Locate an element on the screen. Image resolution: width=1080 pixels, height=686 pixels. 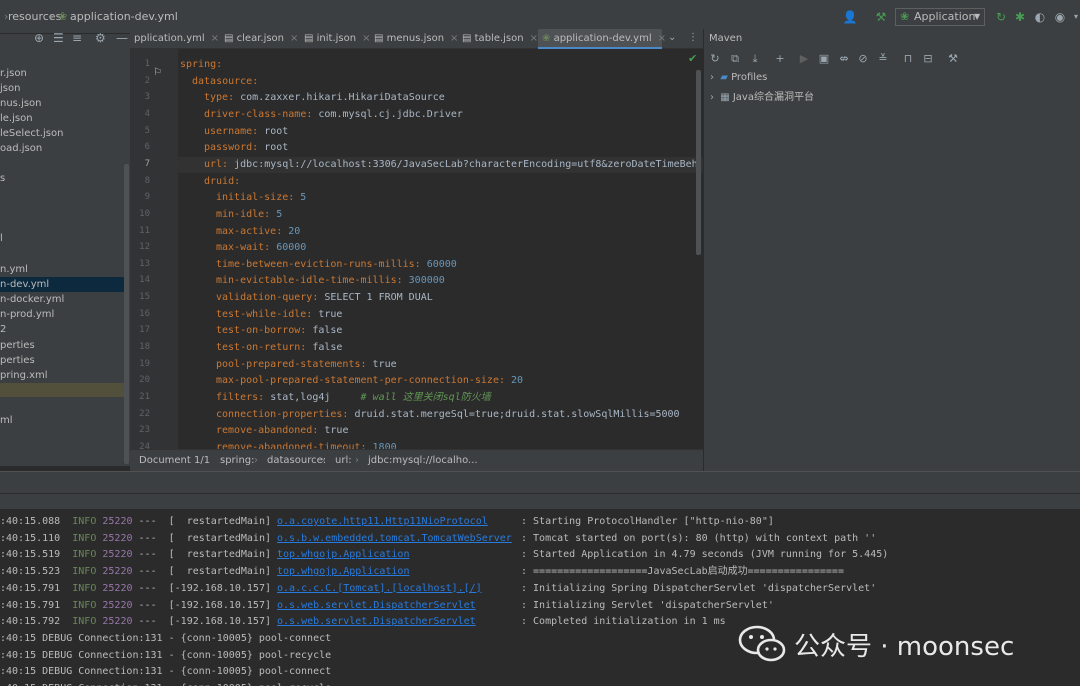
code-line: test-while-idle: true is located at coordinates (440, 315).